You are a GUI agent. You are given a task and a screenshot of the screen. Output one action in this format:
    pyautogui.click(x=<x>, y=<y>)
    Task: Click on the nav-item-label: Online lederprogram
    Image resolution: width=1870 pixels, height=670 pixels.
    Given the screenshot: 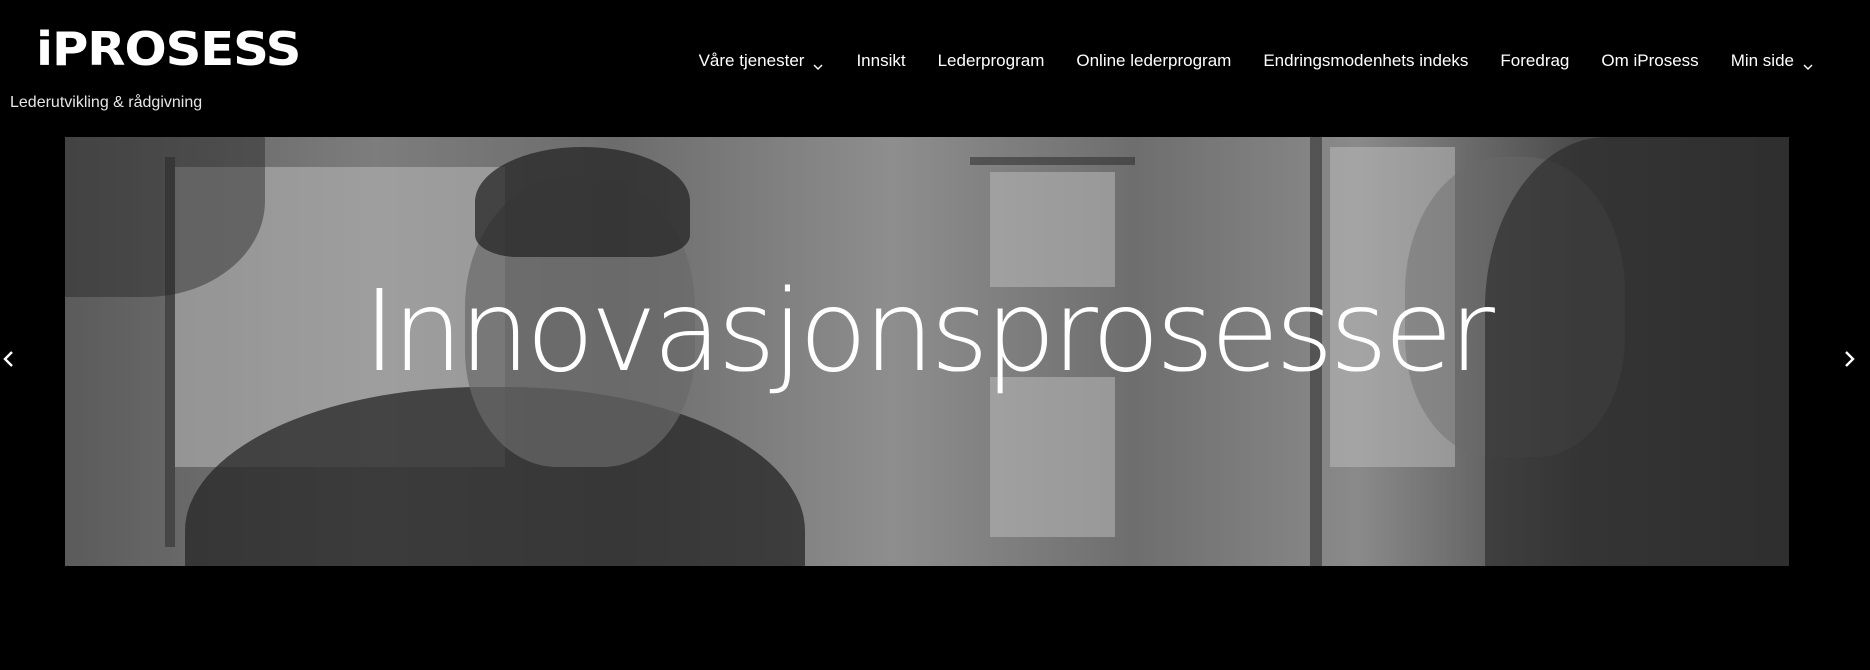 What is the action you would take?
    pyautogui.click(x=1154, y=60)
    